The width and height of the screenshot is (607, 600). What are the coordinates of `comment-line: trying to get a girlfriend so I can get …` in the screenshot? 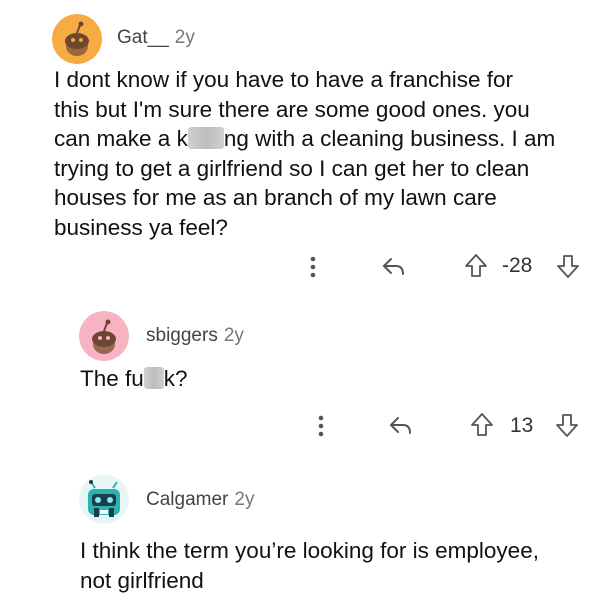 It's located at (292, 168).